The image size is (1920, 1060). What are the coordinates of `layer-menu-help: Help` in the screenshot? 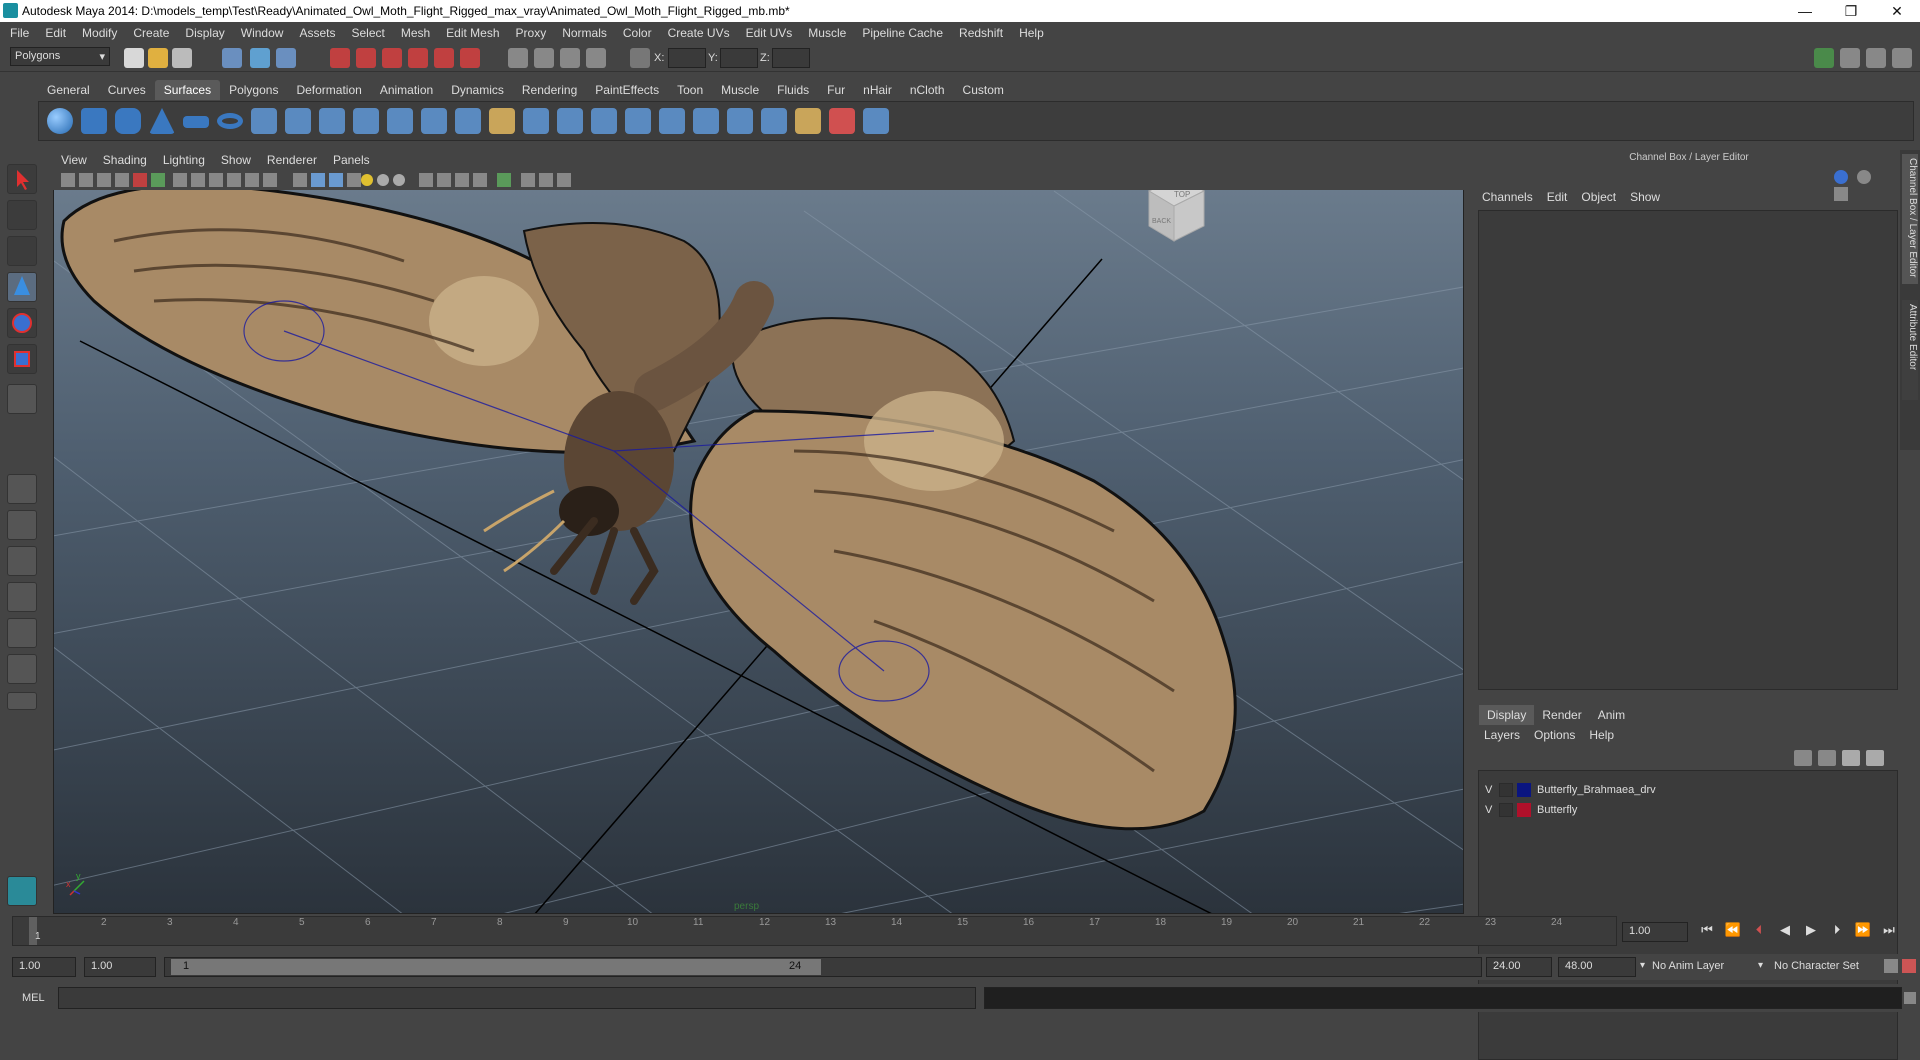 It's located at (1601, 735).